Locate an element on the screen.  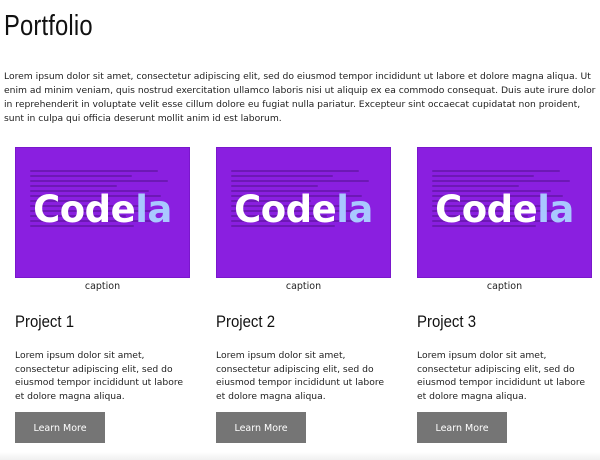
project-title: Project 3 is located at coordinates (447, 321).